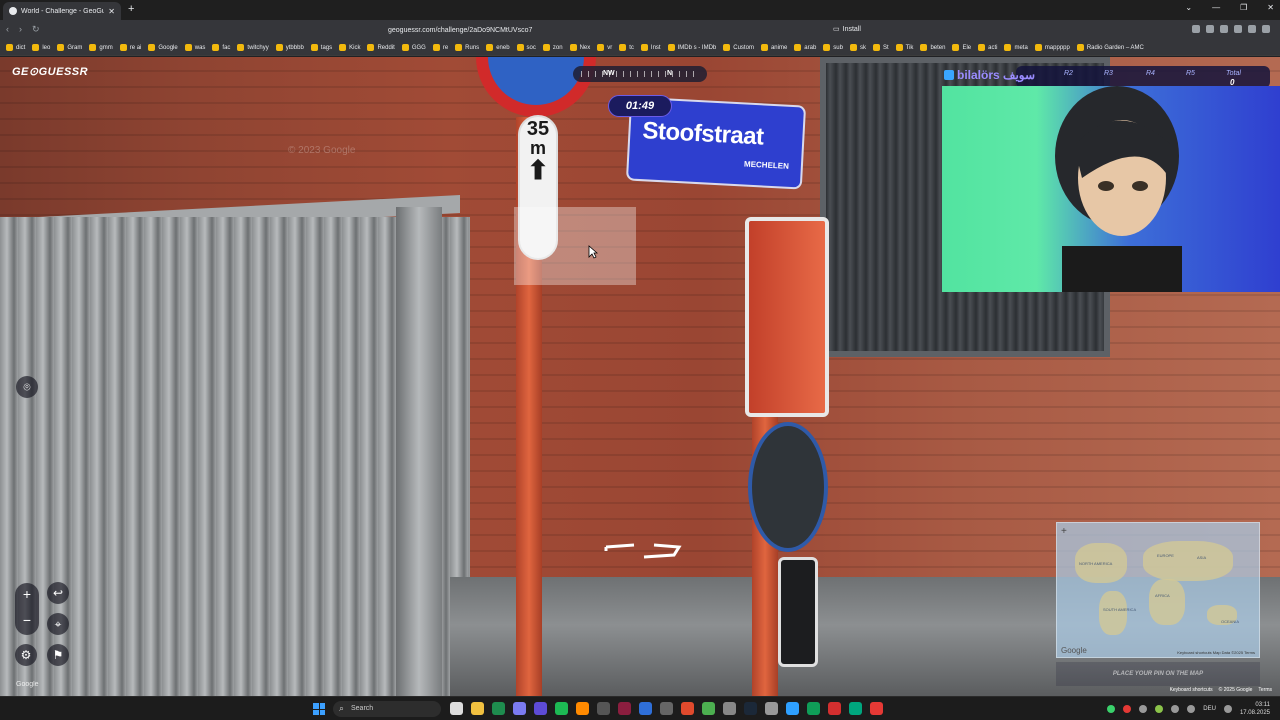 Image resolution: width=1280 pixels, height=720 pixels. What do you see at coordinates (626, 47) in the screenshot?
I see `bookmark-item: tc` at bounding box center [626, 47].